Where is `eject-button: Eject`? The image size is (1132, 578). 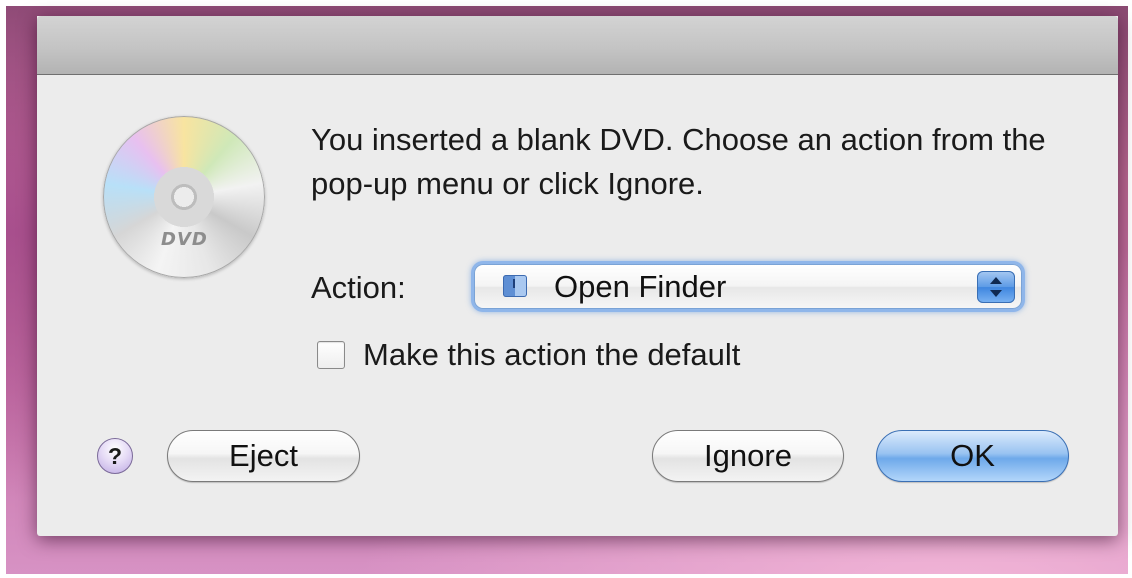
eject-button: Eject is located at coordinates (263, 456).